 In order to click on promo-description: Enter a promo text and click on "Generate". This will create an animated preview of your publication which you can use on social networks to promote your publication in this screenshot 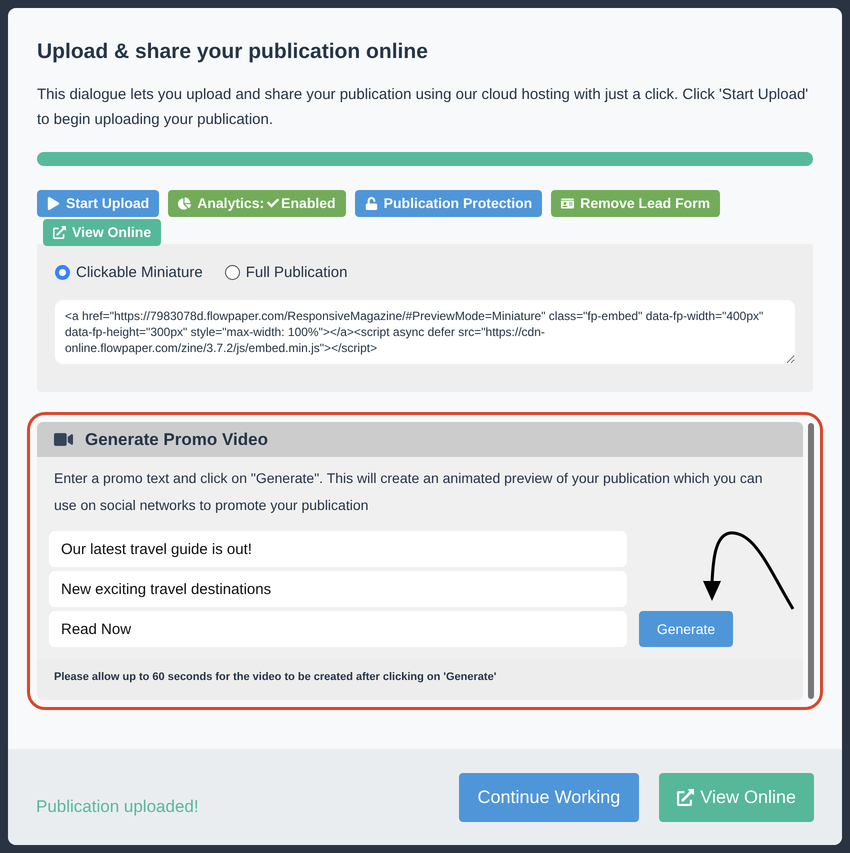, I will do `click(408, 492)`.